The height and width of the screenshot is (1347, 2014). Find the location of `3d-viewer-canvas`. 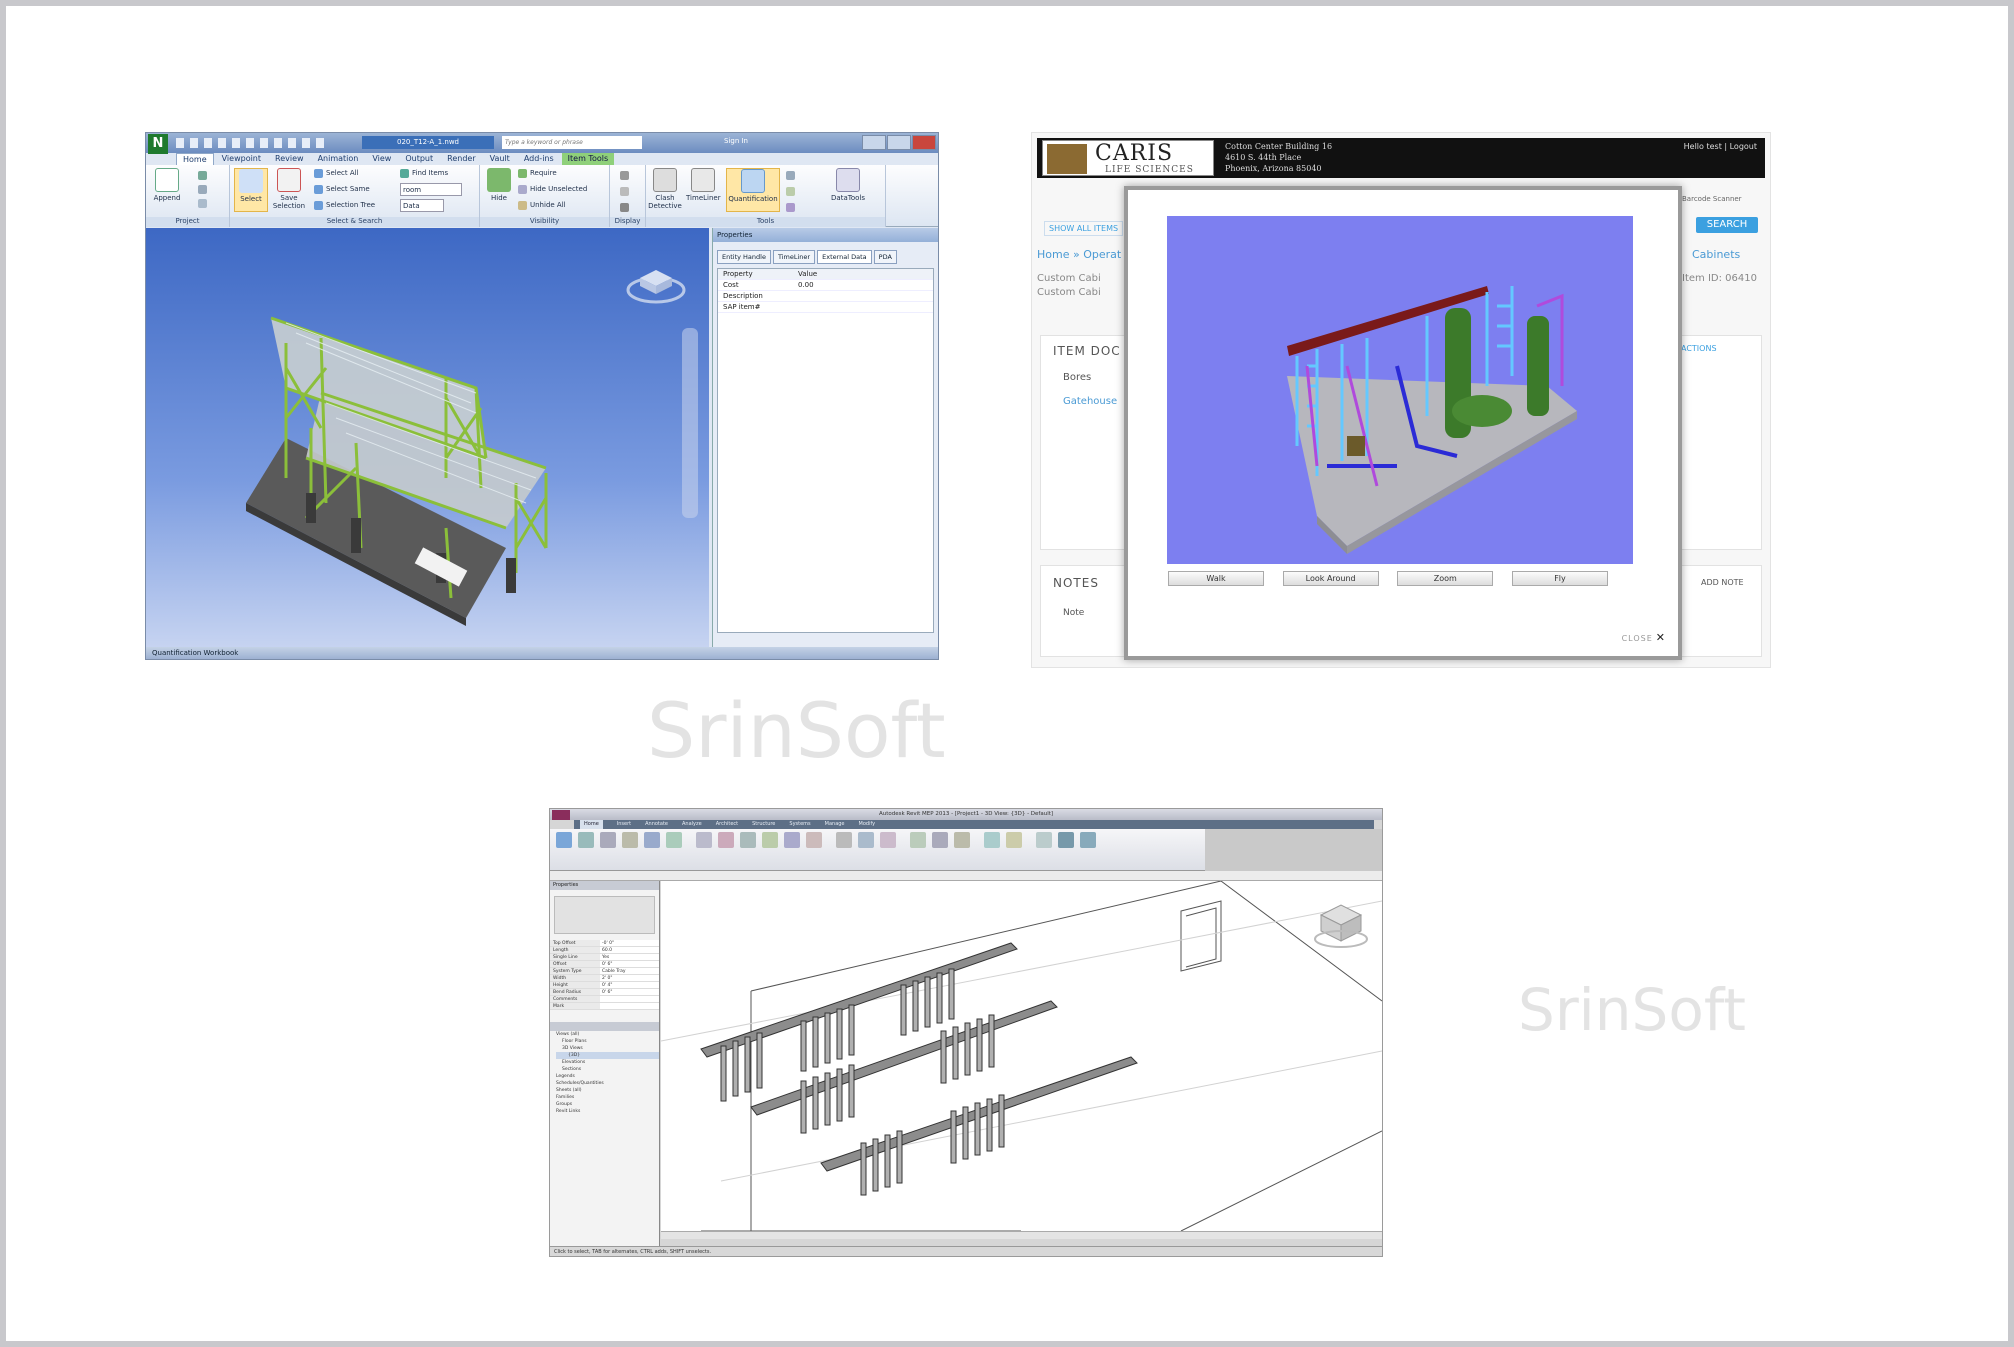

3d-viewer-canvas is located at coordinates (1400, 390).